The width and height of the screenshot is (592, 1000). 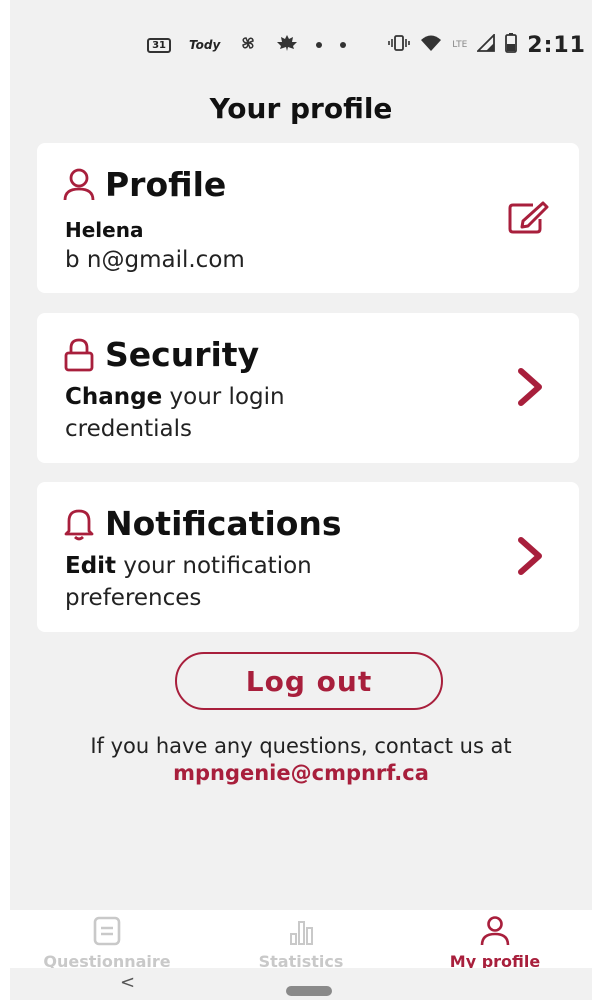 I want to click on network-label: LTE, so click(x=460, y=45).